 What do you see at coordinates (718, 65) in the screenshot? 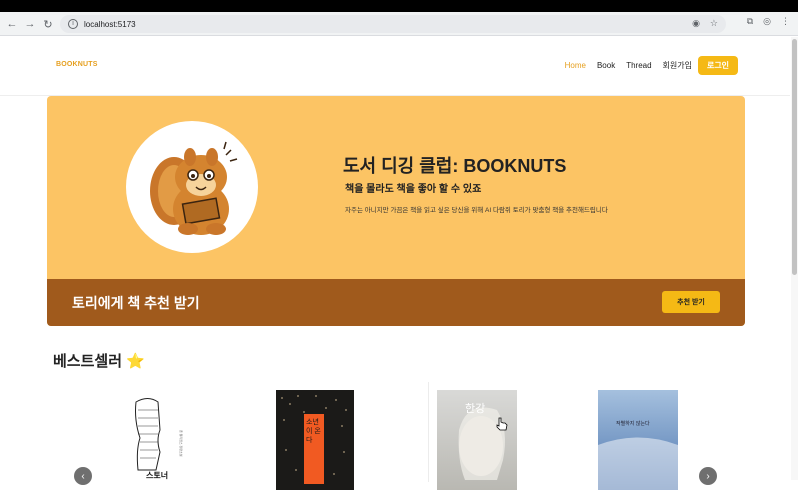
I see `login-button: 로그인` at bounding box center [718, 65].